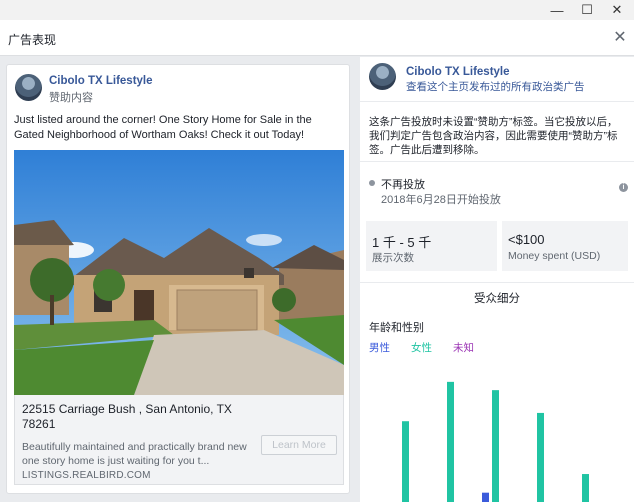 The height and width of the screenshot is (502, 634). What do you see at coordinates (421, 347) in the screenshot?
I see `legend-female: 女性` at bounding box center [421, 347].